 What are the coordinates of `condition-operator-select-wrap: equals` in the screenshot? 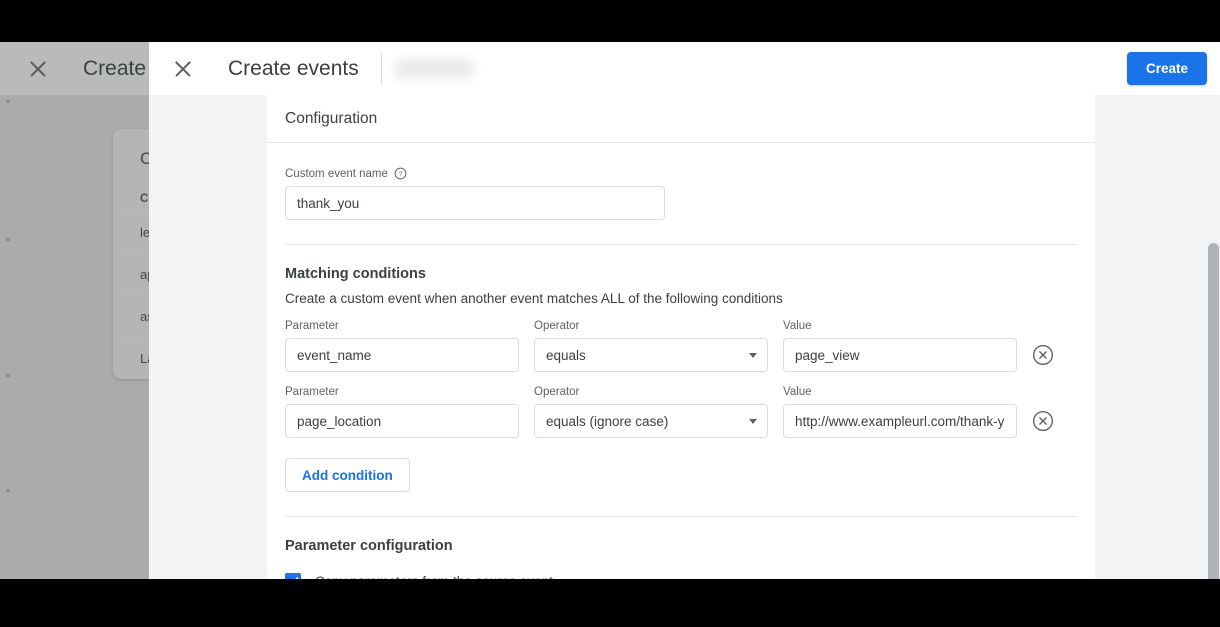 It's located at (651, 355).